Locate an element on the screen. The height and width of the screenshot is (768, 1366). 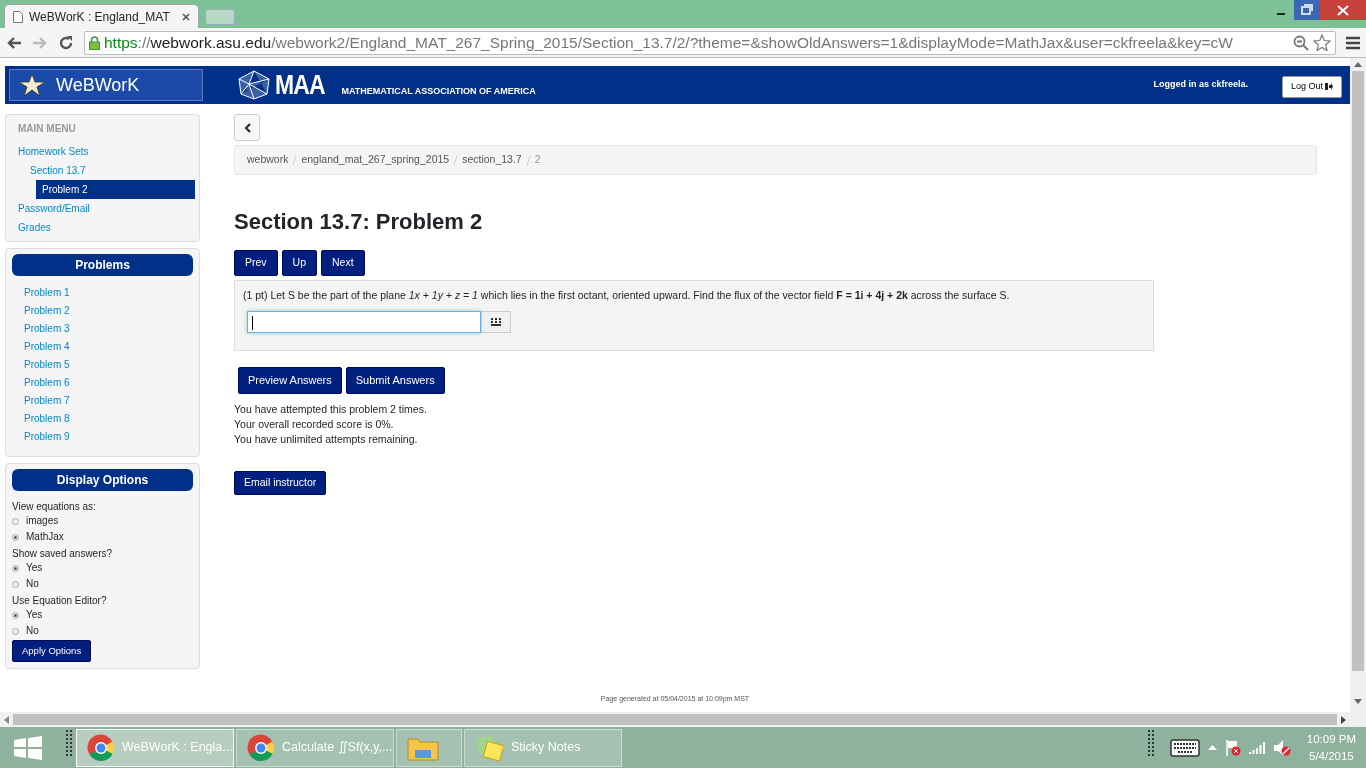
problem-link: Problem 5 is located at coordinates (102, 365).